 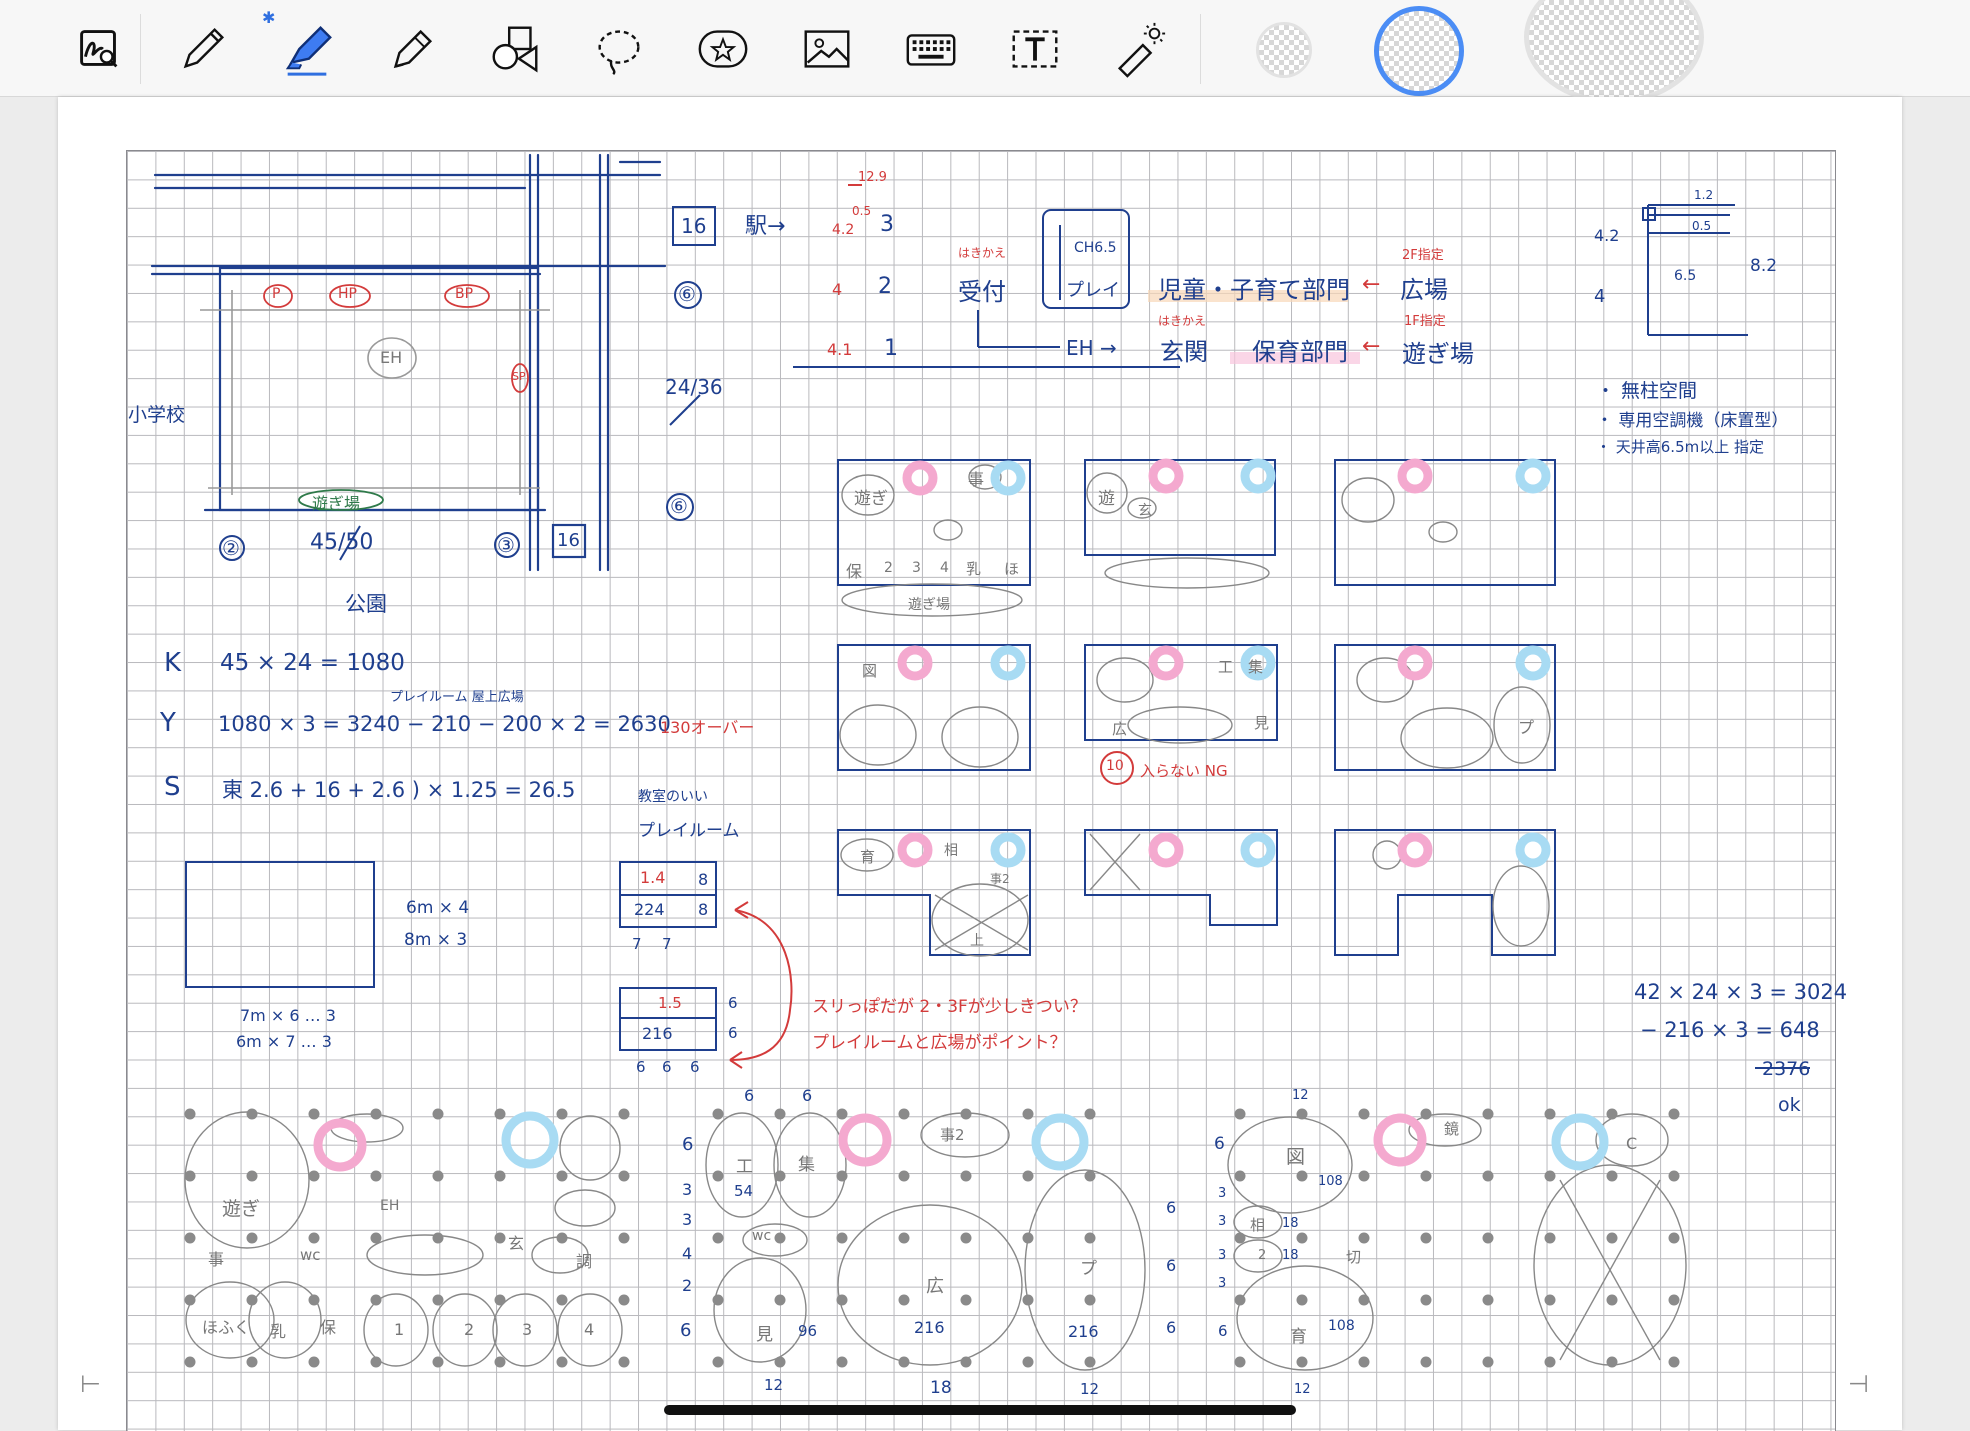 What do you see at coordinates (808, 1331) in the screenshot?
I see `mid-area-96: 96` at bounding box center [808, 1331].